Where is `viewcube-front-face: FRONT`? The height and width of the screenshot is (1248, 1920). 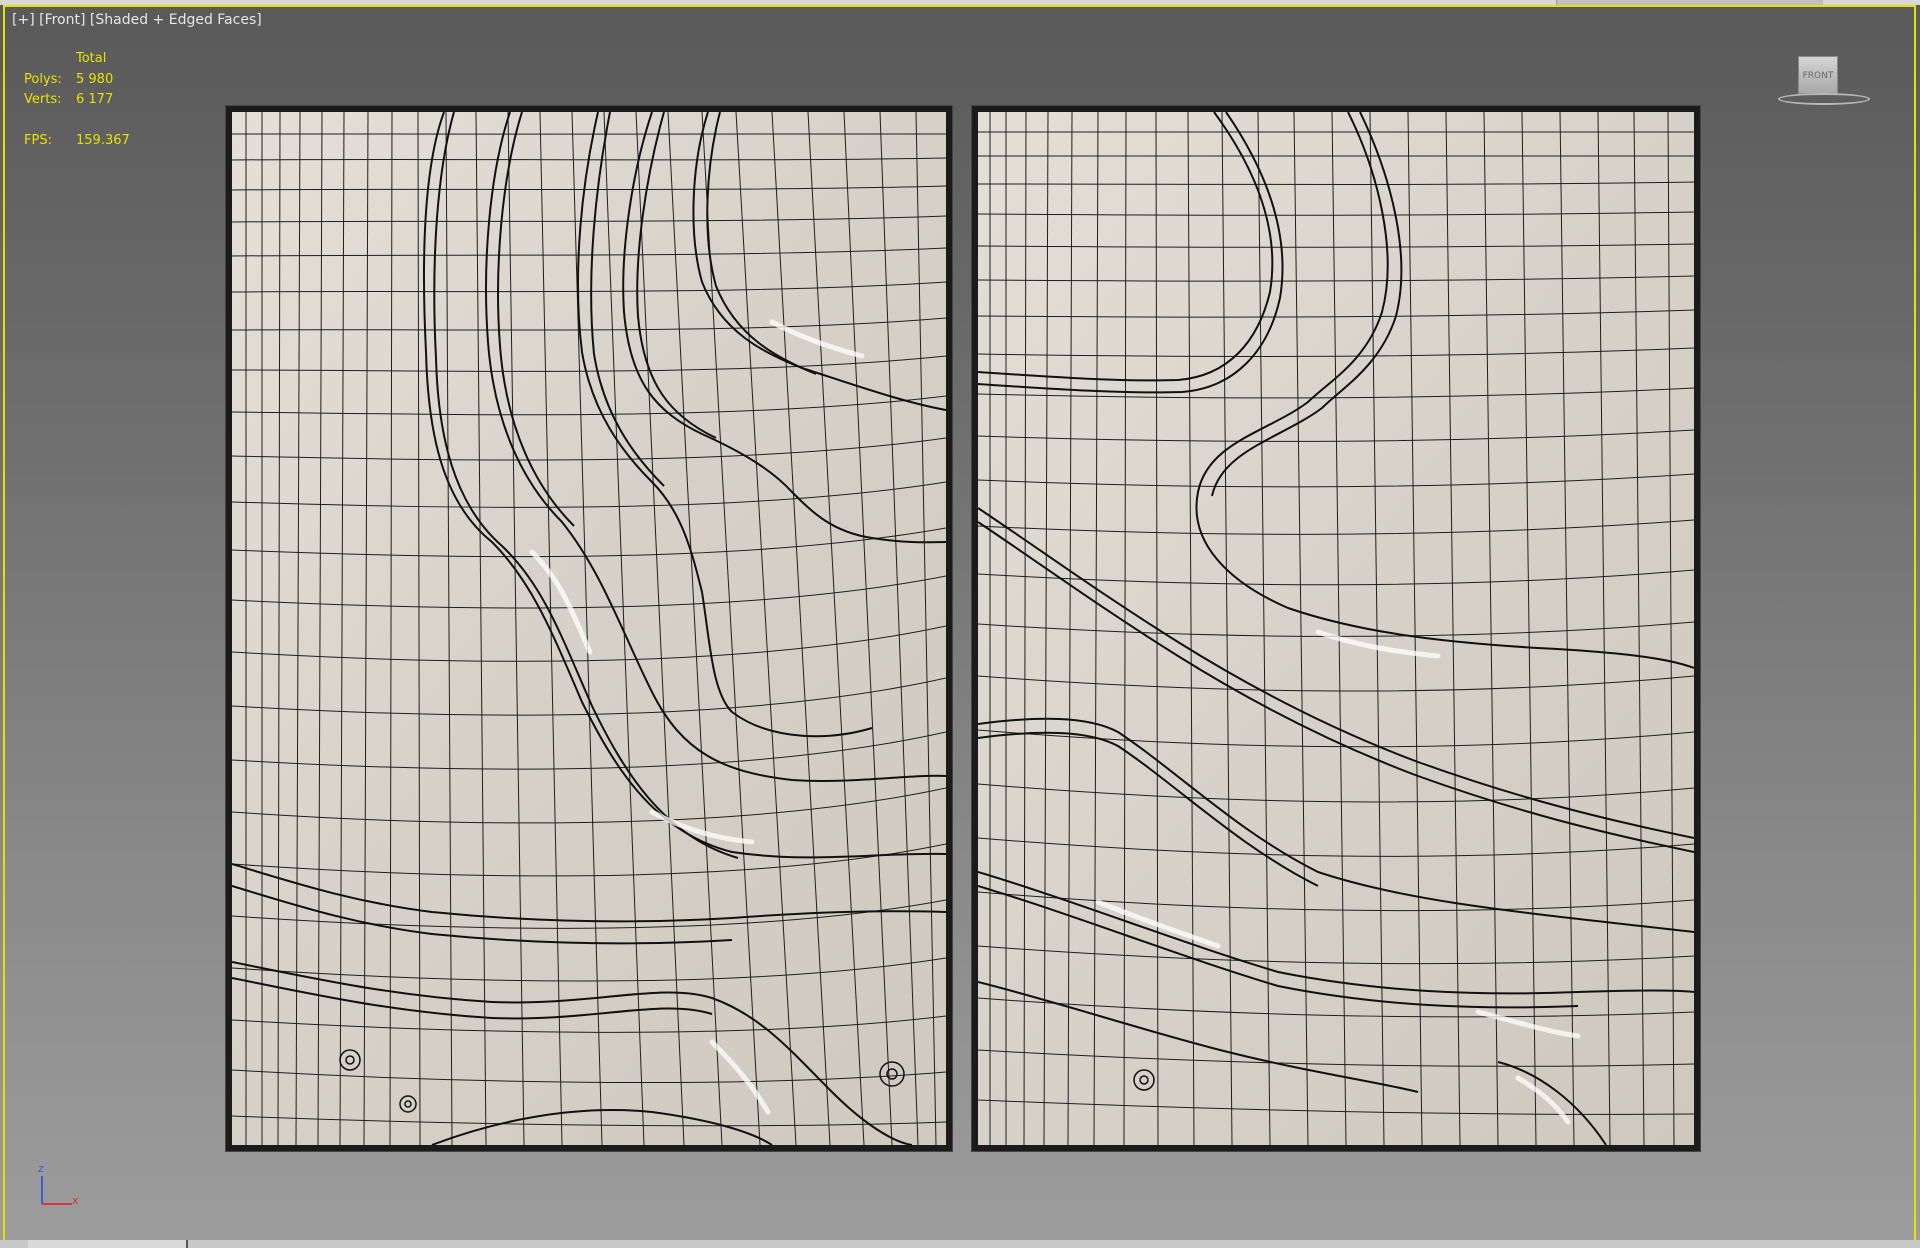 viewcube-front-face: FRONT is located at coordinates (1818, 75).